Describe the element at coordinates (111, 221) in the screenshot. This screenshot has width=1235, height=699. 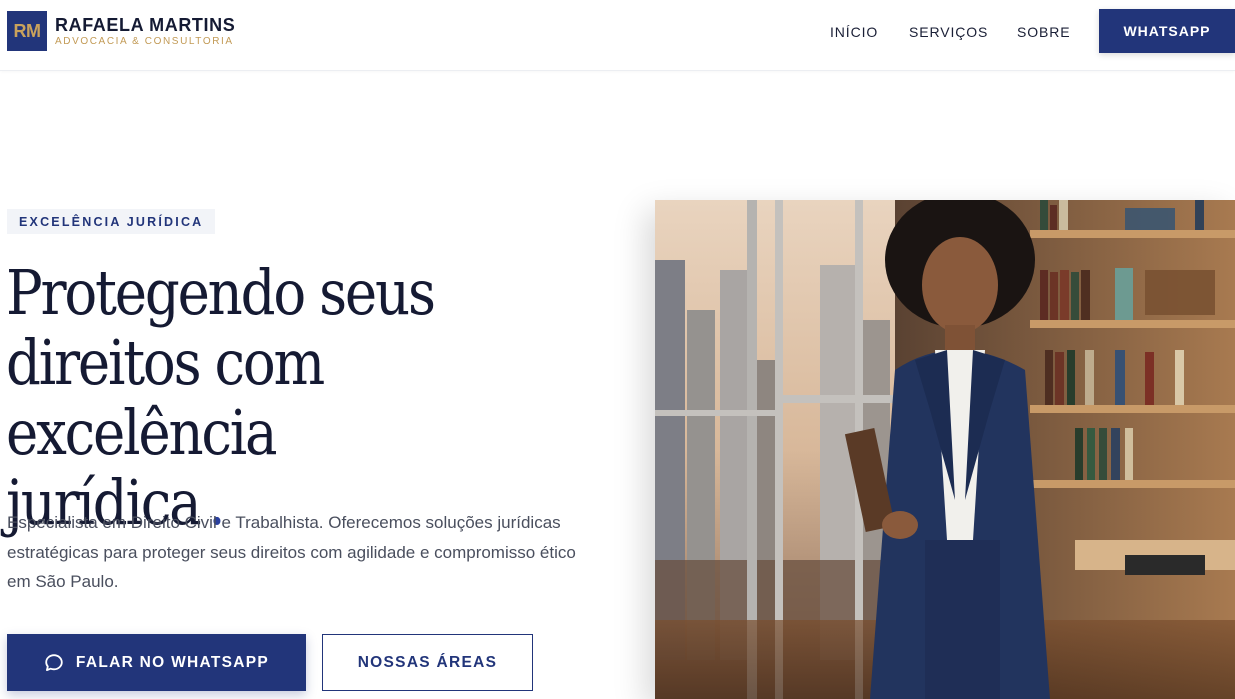
I see `hero-badge: EXCELÊNCIA JURÍDICA` at that location.